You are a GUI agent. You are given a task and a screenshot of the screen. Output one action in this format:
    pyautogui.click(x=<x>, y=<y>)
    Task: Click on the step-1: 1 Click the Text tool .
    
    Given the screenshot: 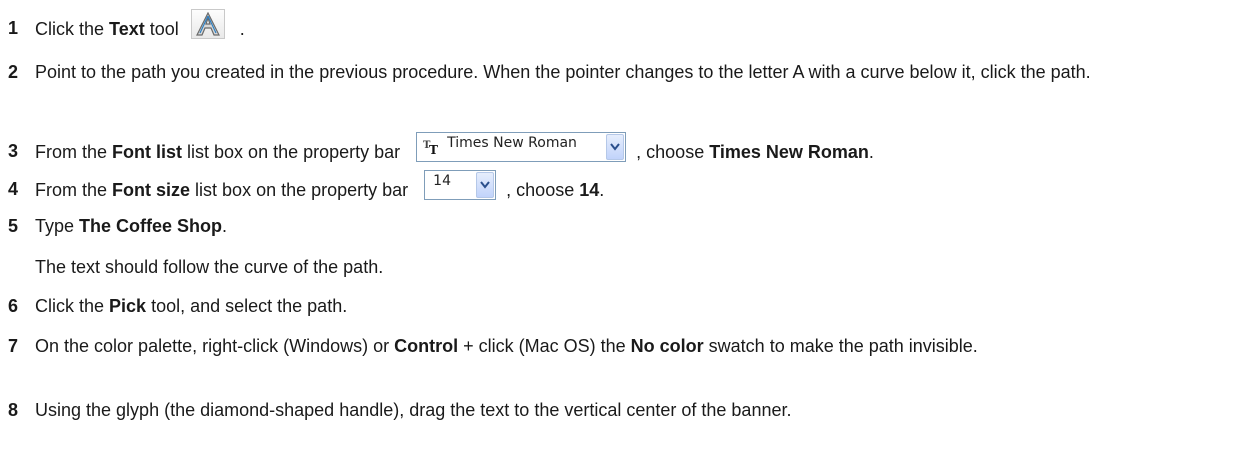 What is the action you would take?
    pyautogui.click(x=615, y=27)
    